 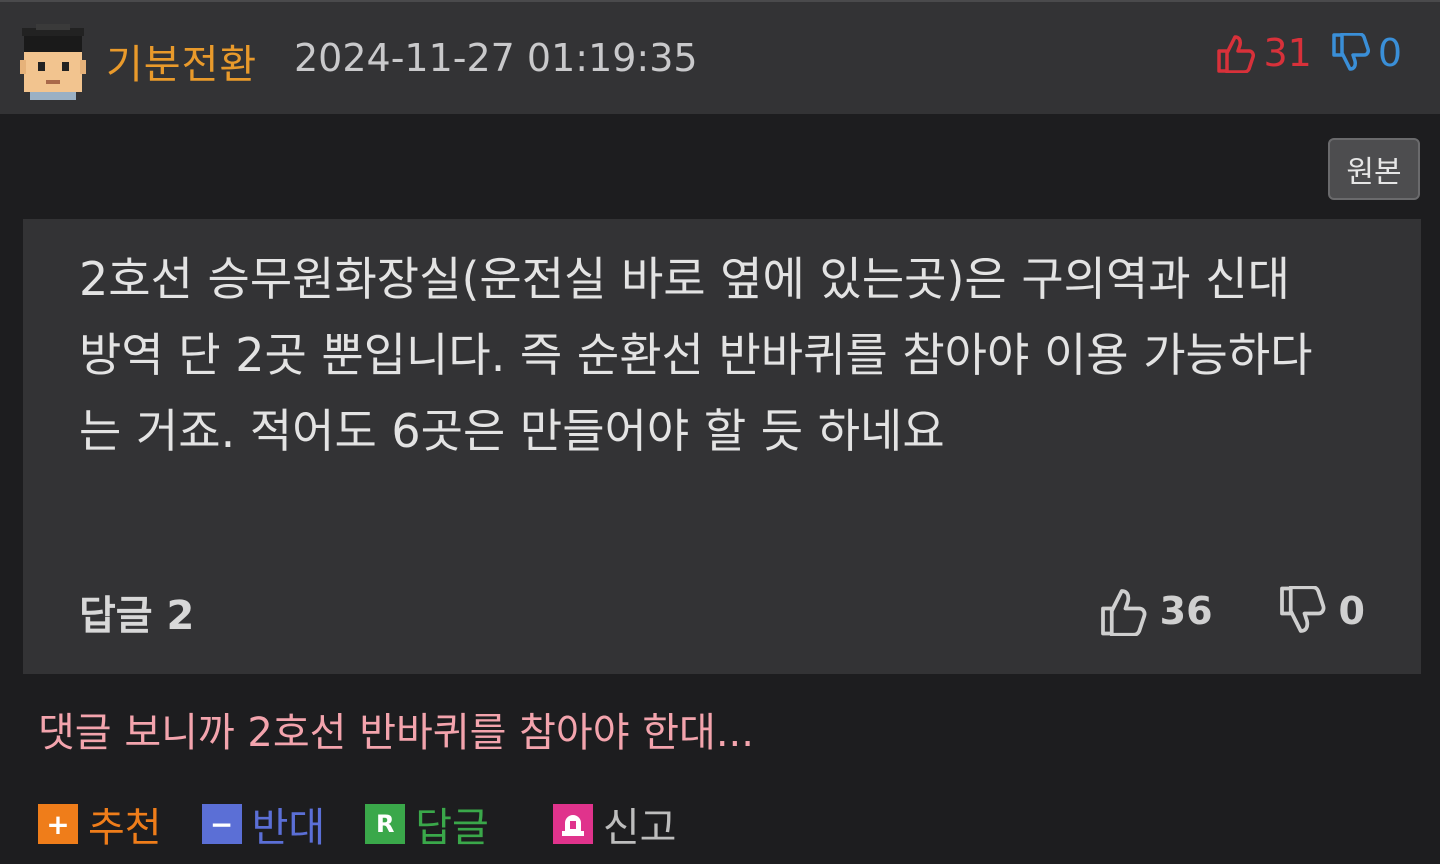 I want to click on reply-label: 답글, so click(x=452, y=828).